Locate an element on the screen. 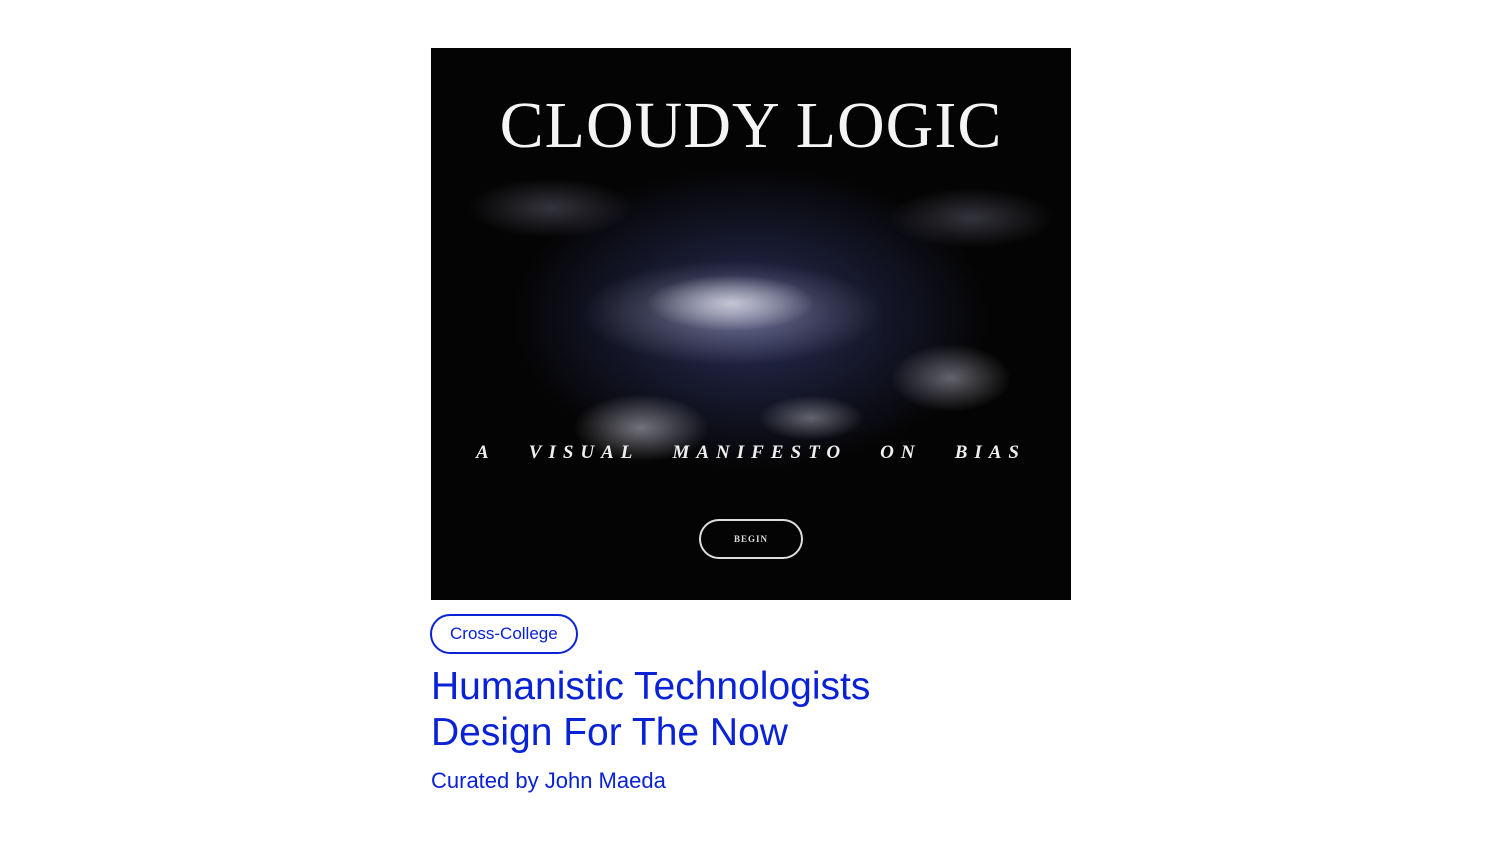 The height and width of the screenshot is (857, 1500). subtitle-word: ON is located at coordinates (901, 452).